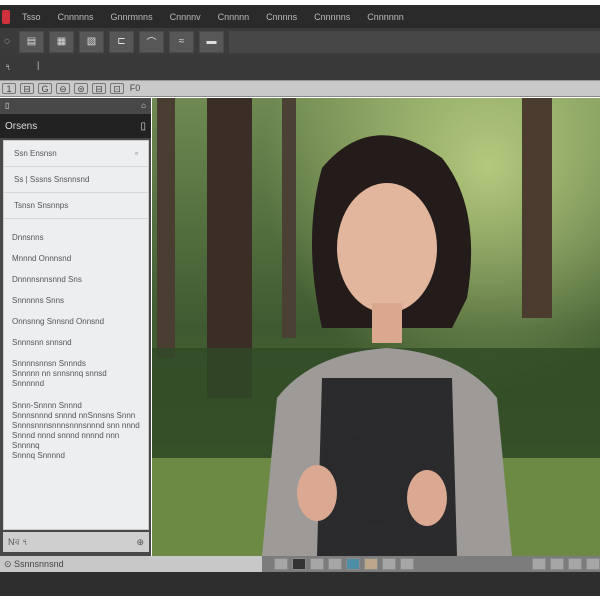  Describe the element at coordinates (74, 415) in the screenshot. I see `description-line: Snnnsnnnd snnnd nnSnnsns Snnn` at that location.